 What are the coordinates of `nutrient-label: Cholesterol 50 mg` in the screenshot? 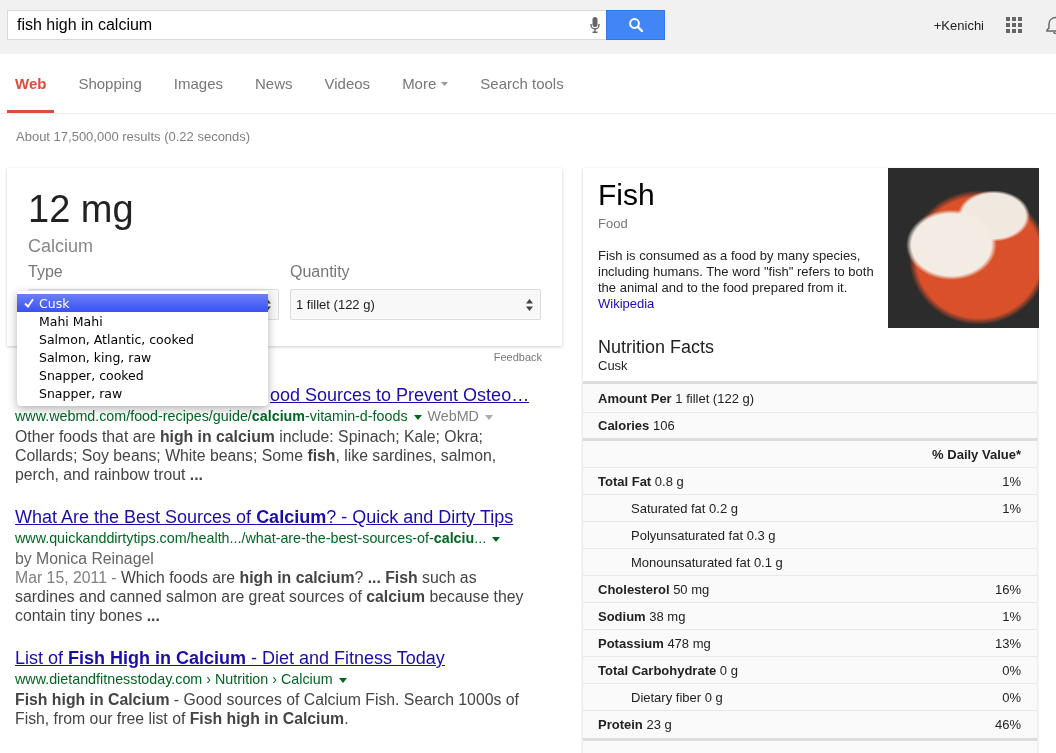 It's located at (654, 589).